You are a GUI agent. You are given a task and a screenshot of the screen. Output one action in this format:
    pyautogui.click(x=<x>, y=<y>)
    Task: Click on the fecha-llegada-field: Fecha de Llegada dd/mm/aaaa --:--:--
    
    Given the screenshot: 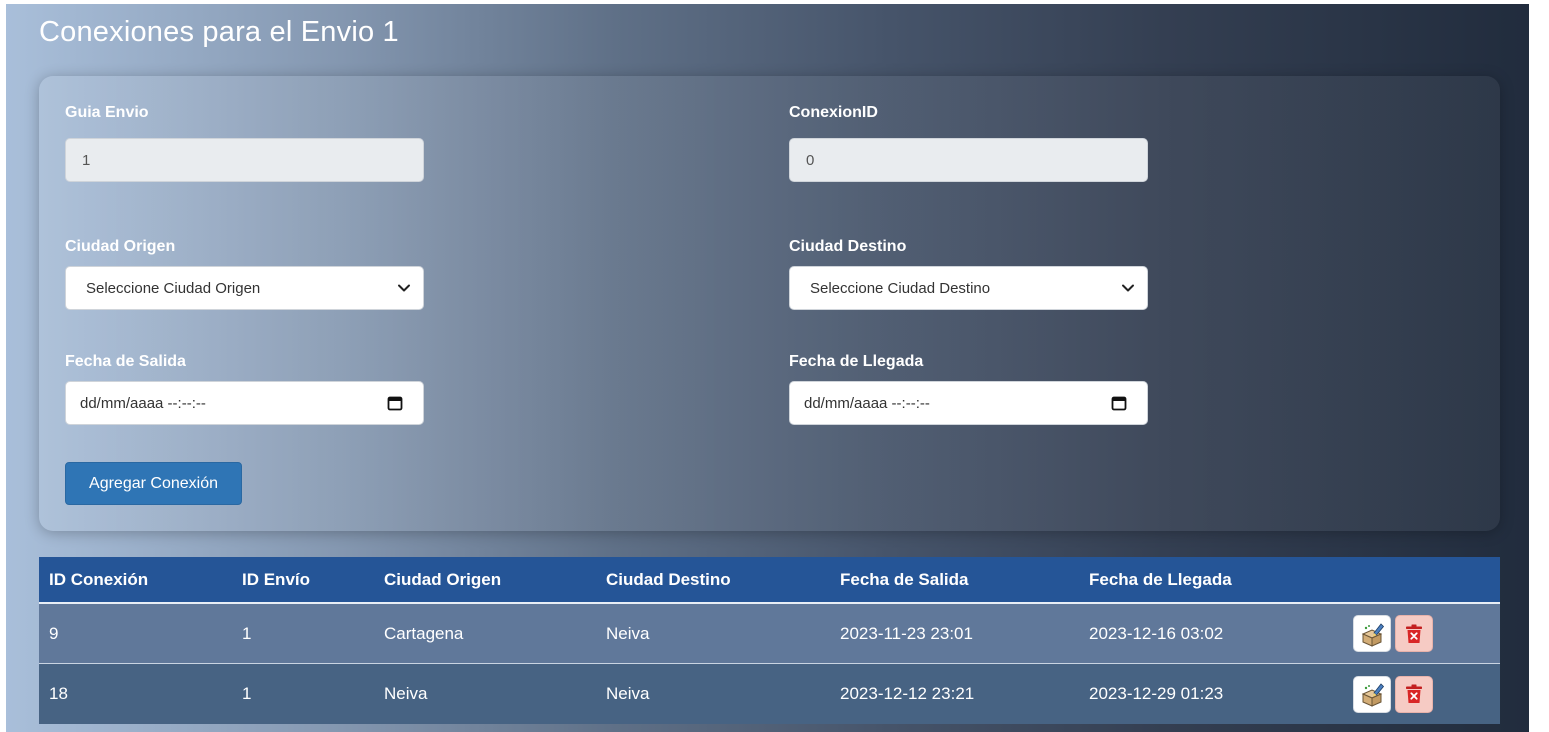 What is the action you would take?
    pyautogui.click(x=968, y=389)
    